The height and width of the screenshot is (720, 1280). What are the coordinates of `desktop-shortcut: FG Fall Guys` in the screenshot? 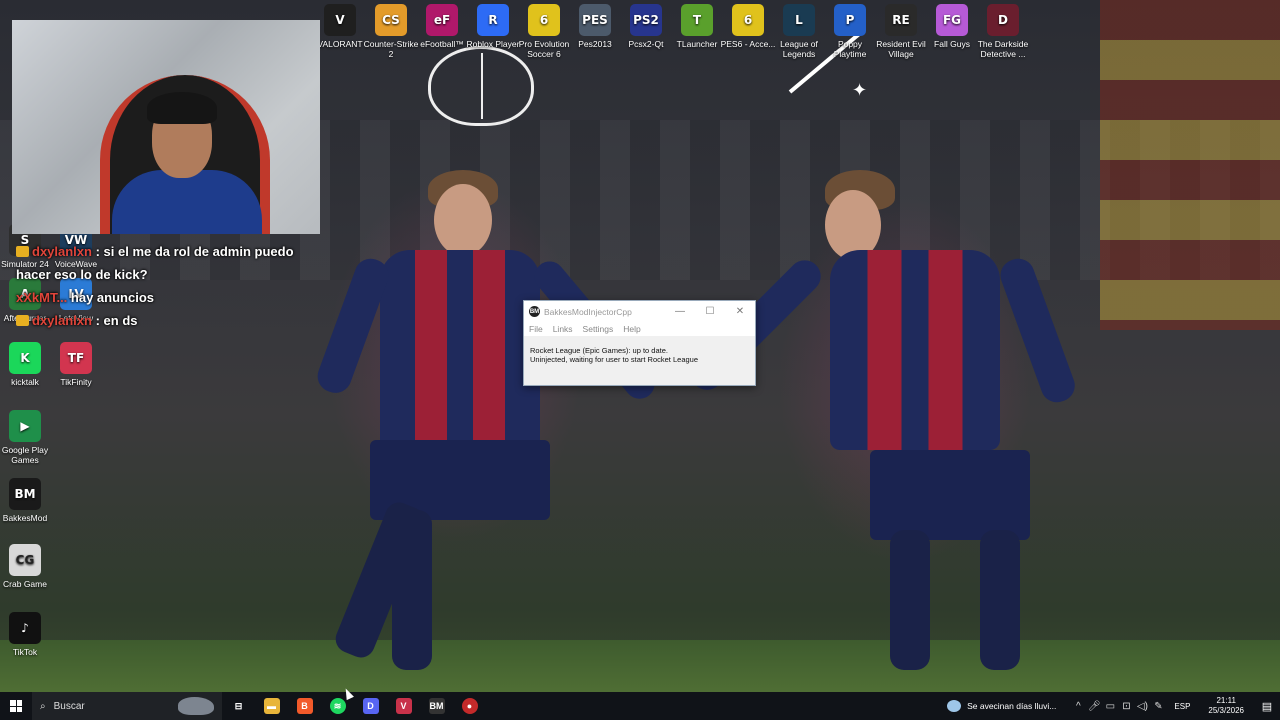 It's located at (952, 26).